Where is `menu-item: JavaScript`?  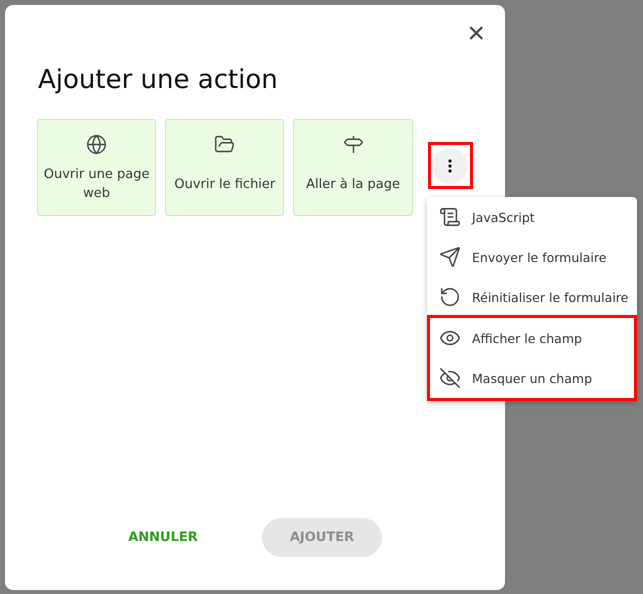
menu-item: JavaScript is located at coordinates (532, 217).